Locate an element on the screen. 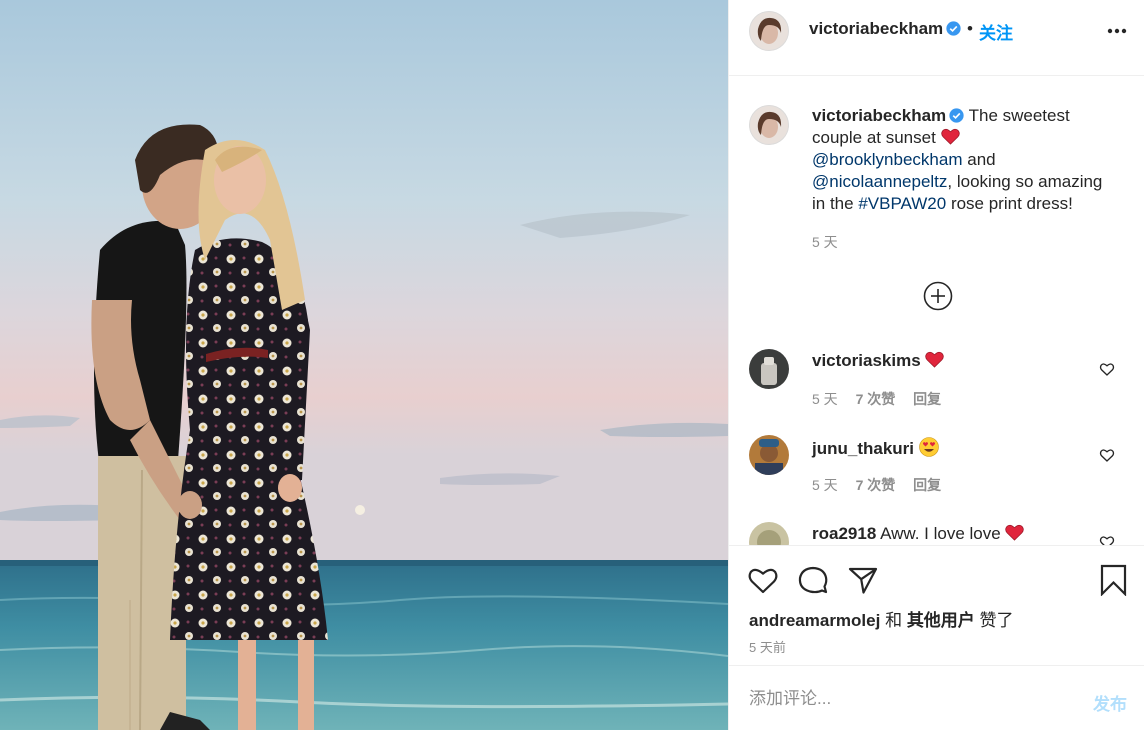 The width and height of the screenshot is (1144, 730). comment-item: roa2918 Aww. I love love is located at coordinates (936, 533).